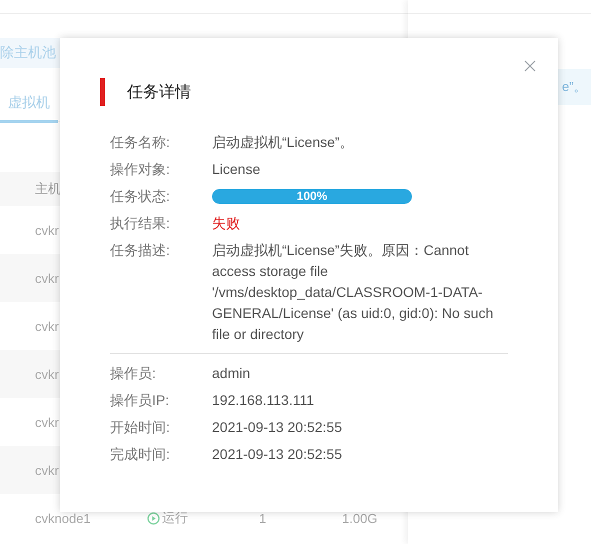 The width and height of the screenshot is (591, 544). I want to click on title-accent, so click(102, 92).